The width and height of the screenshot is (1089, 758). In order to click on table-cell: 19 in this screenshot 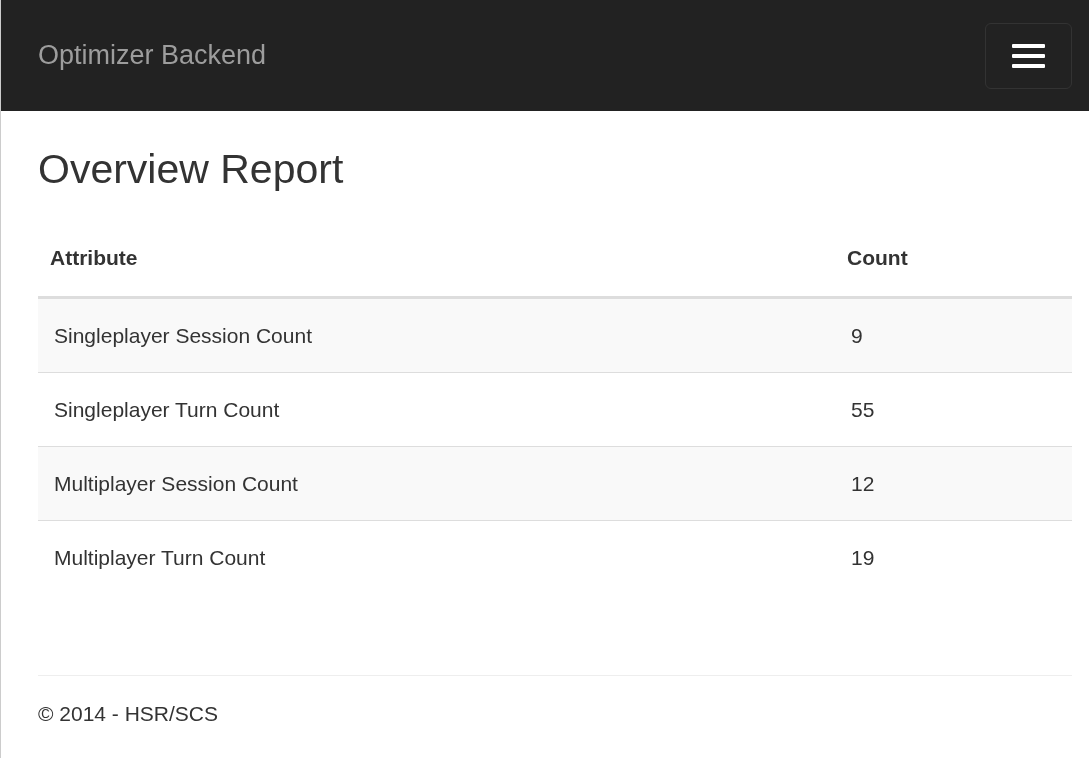, I will do `click(953, 557)`.